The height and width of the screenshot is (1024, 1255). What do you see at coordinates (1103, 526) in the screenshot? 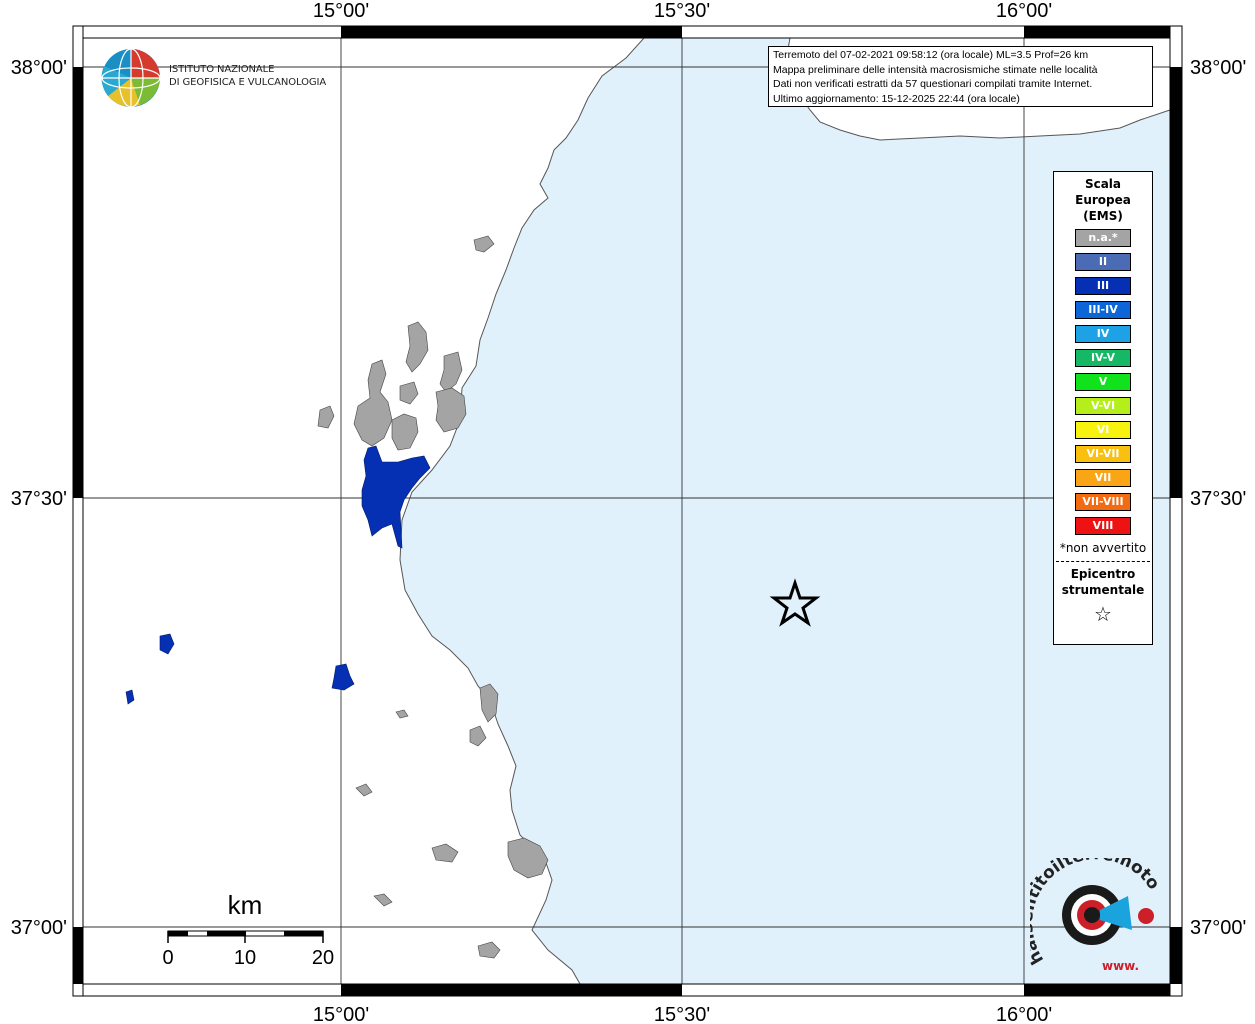
I see `legend-swatch: VIII` at bounding box center [1103, 526].